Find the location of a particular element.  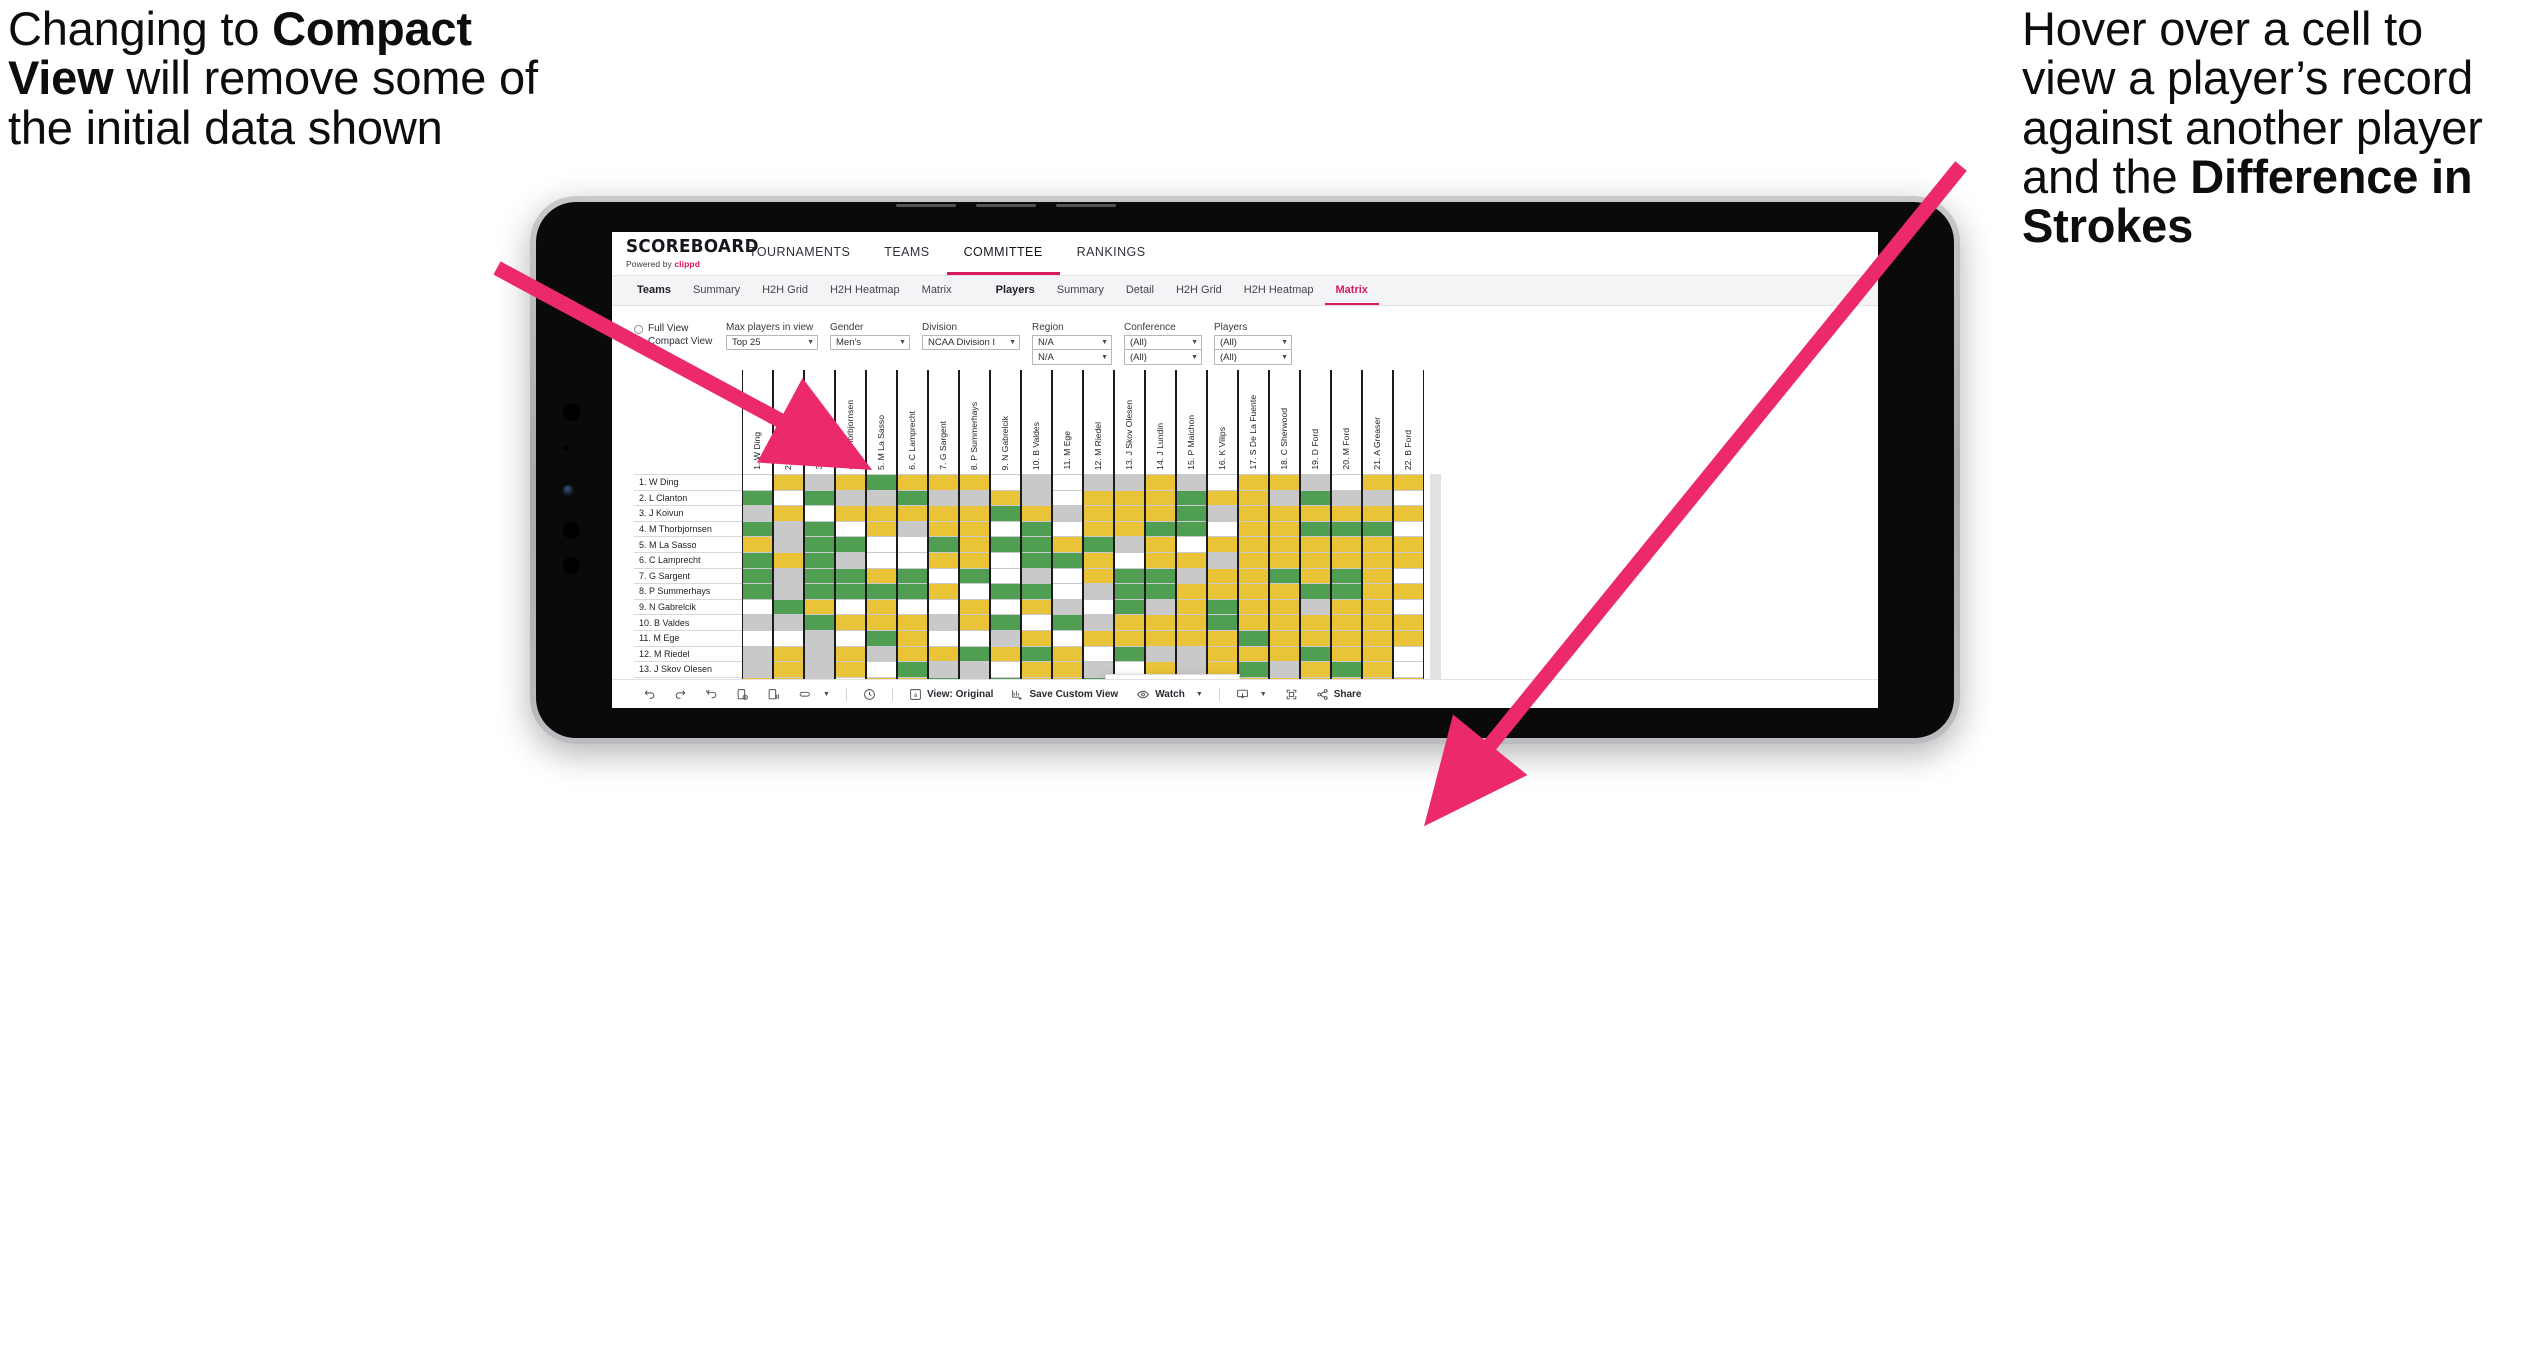

toolbar-view-button: a View: Original is located at coordinates (951, 694).